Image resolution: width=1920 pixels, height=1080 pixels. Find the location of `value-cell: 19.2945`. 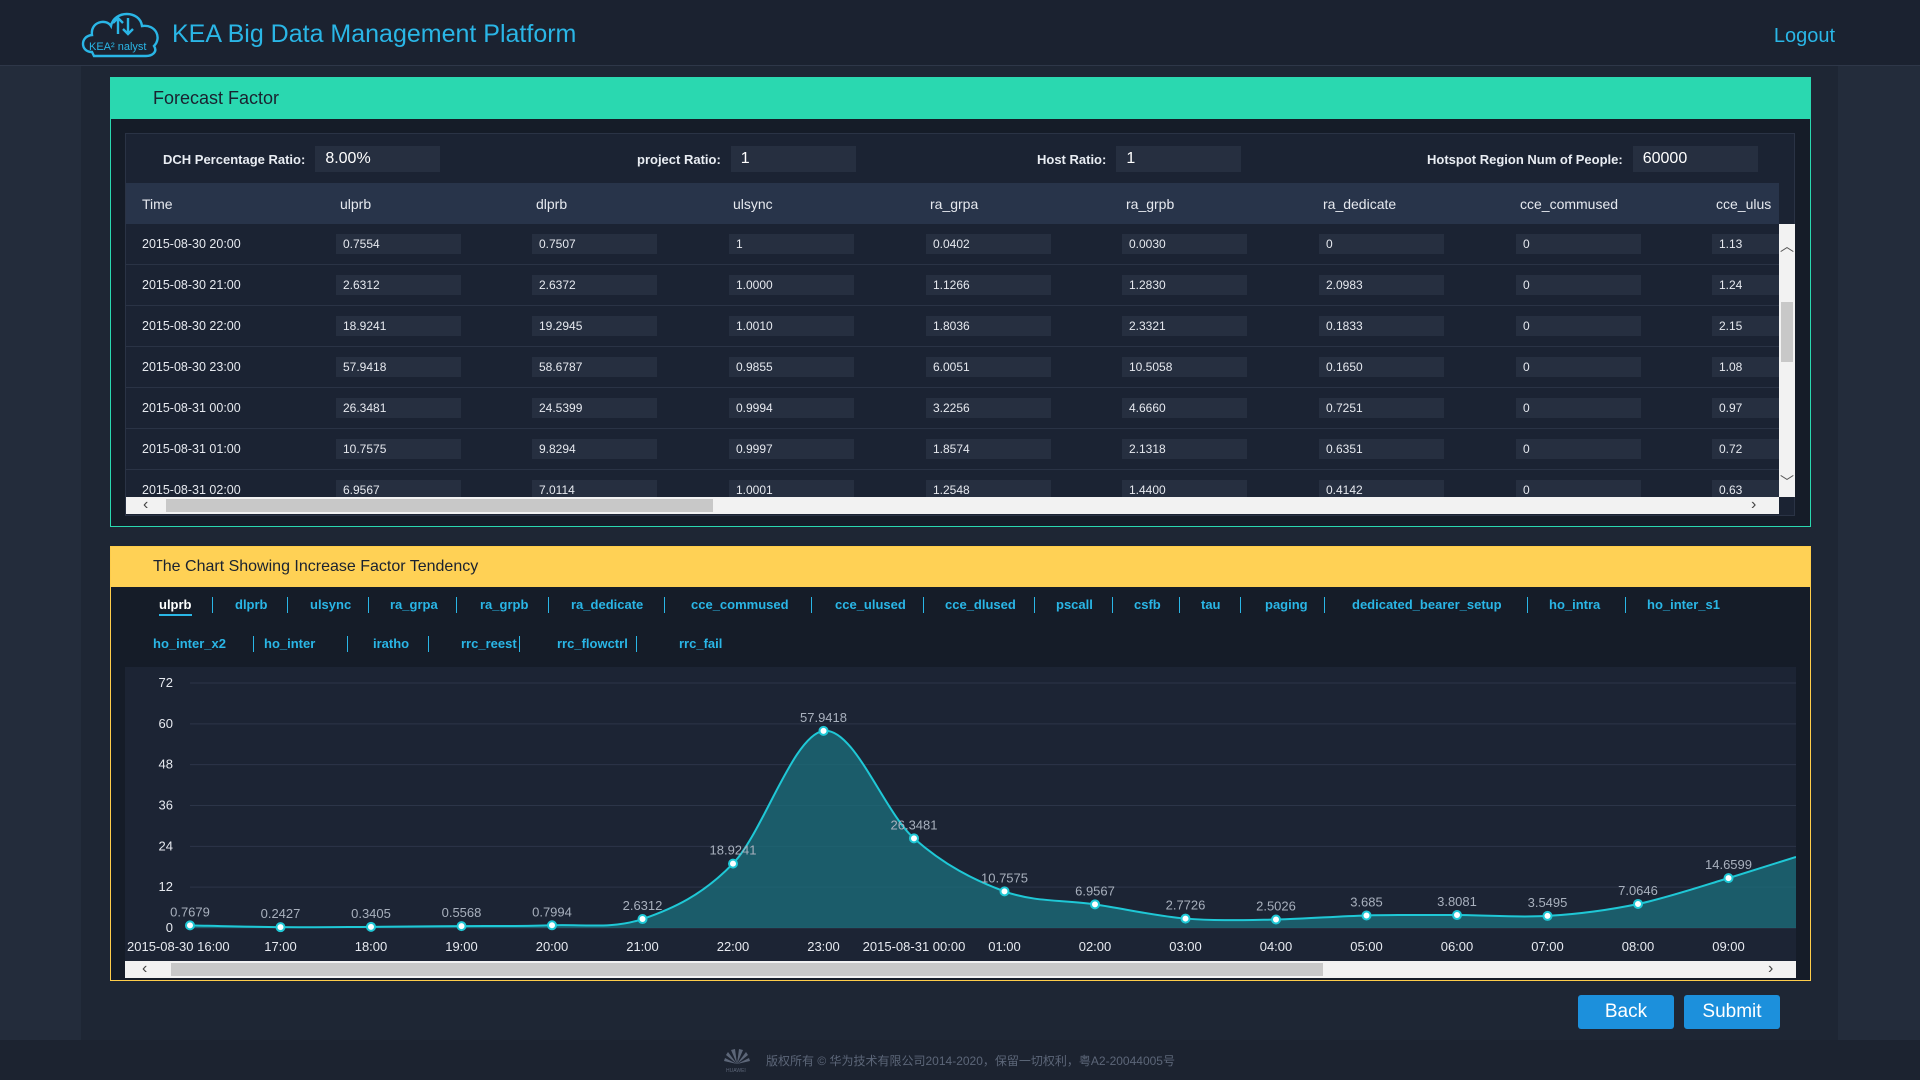

value-cell: 19.2945 is located at coordinates (594, 326).